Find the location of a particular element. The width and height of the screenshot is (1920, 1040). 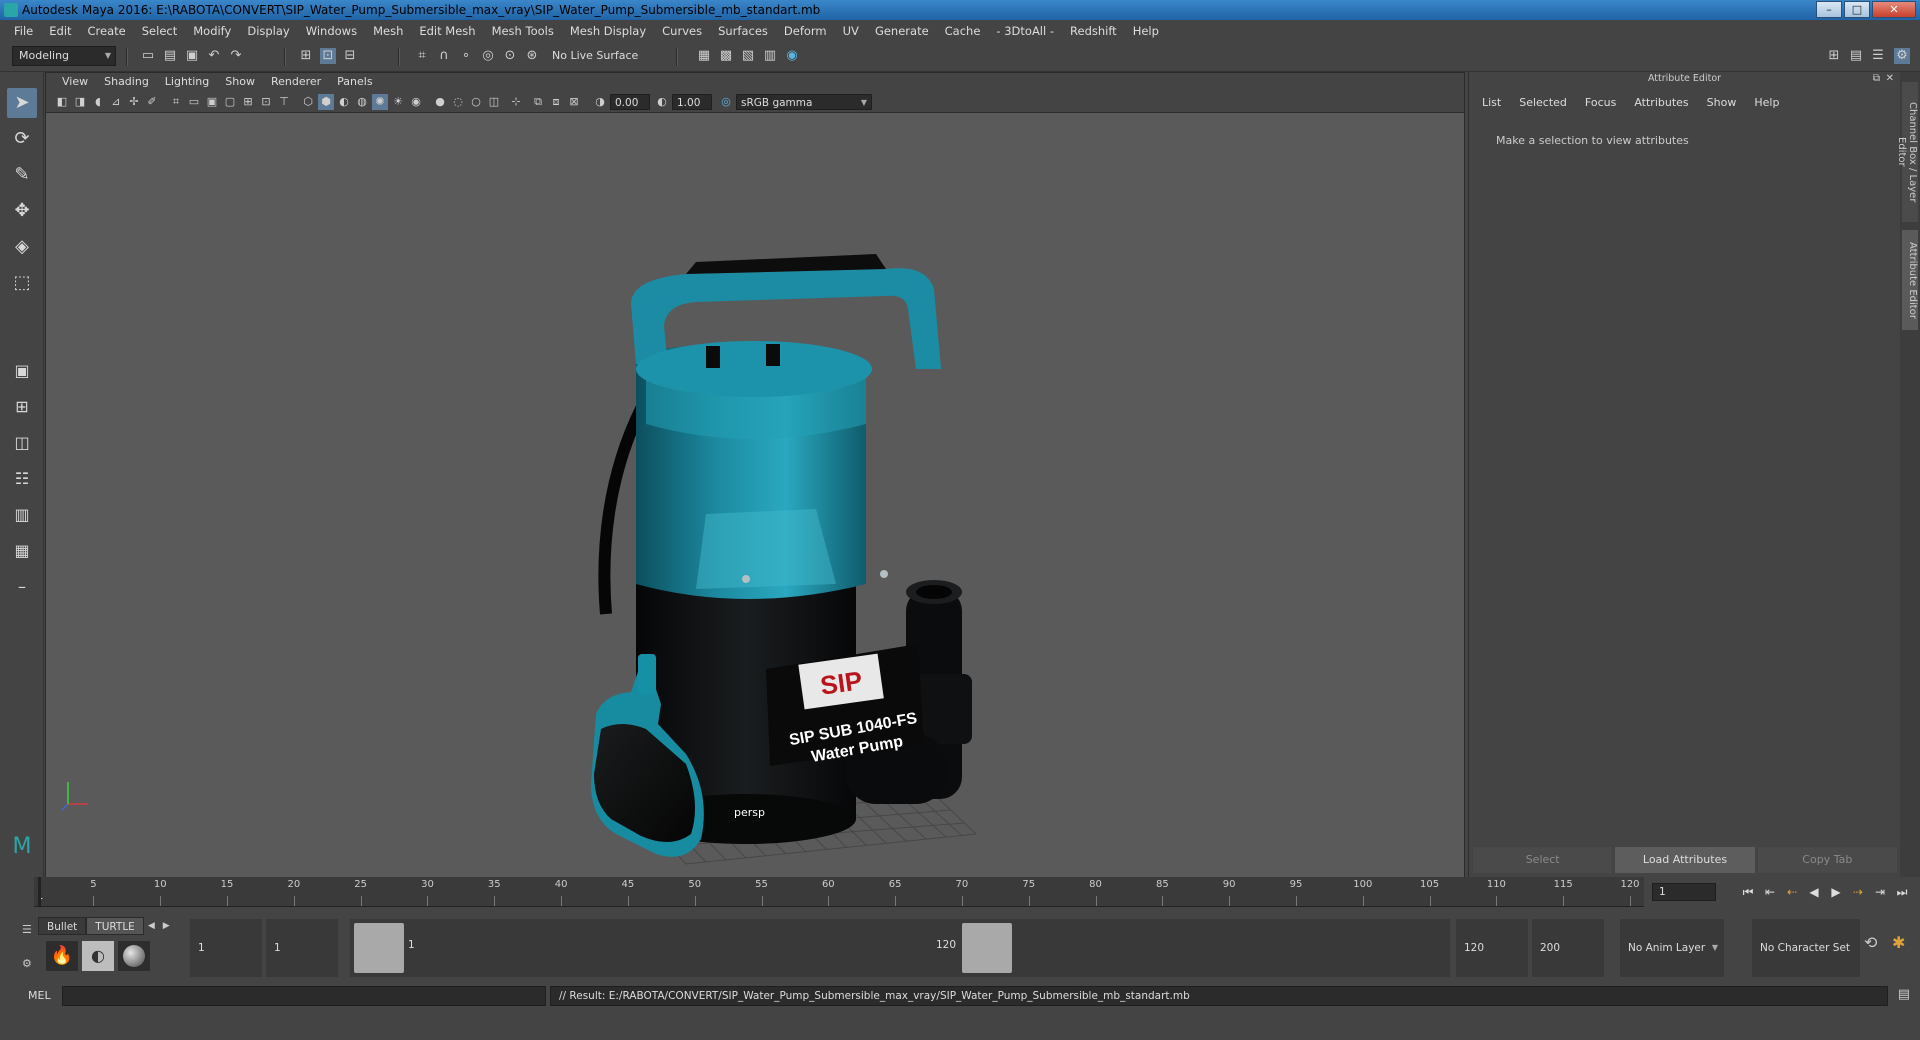

grease-pencil-icon: ✐ is located at coordinates (152, 102).